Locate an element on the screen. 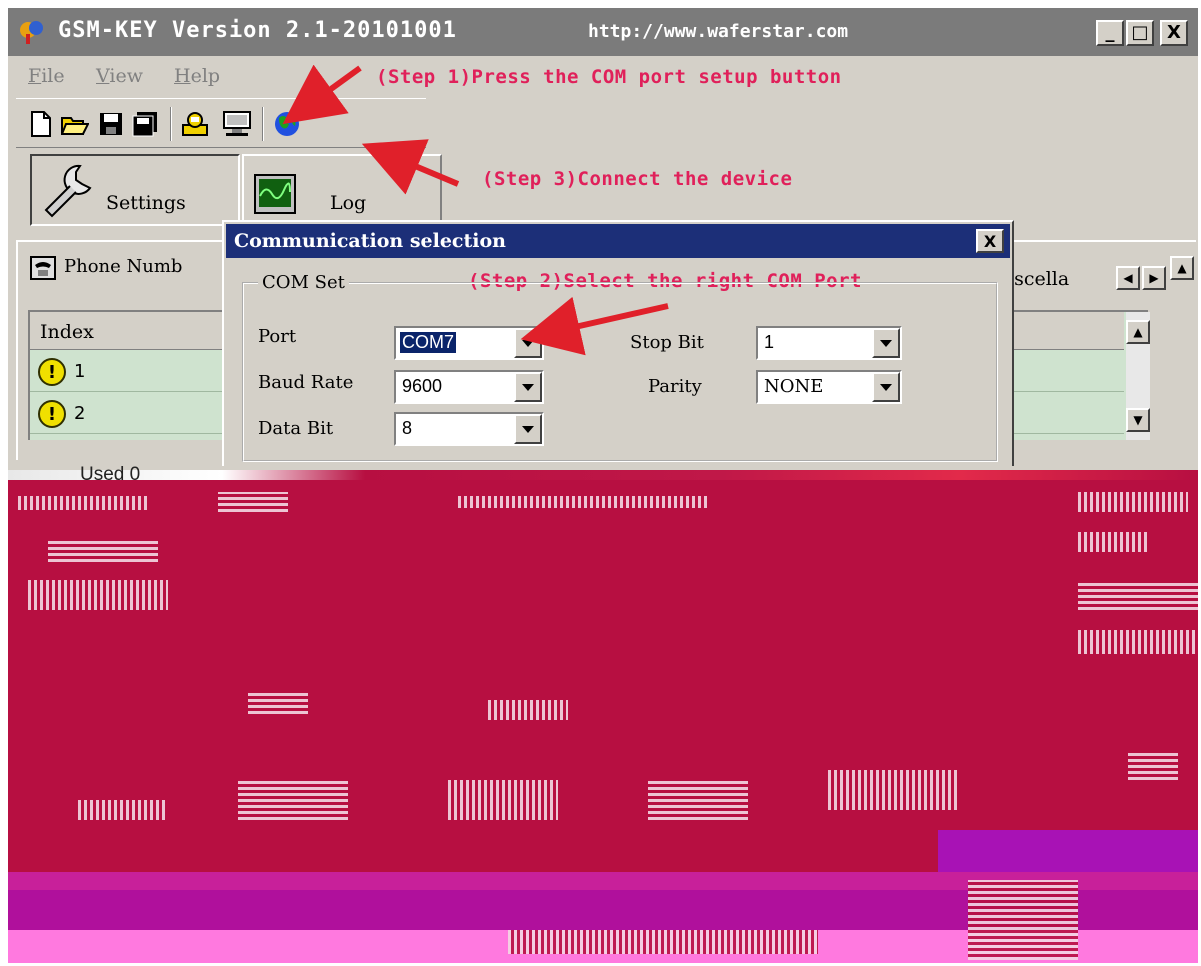 The image size is (1201, 966). stop-bit-dropdown-button is located at coordinates (886, 343).